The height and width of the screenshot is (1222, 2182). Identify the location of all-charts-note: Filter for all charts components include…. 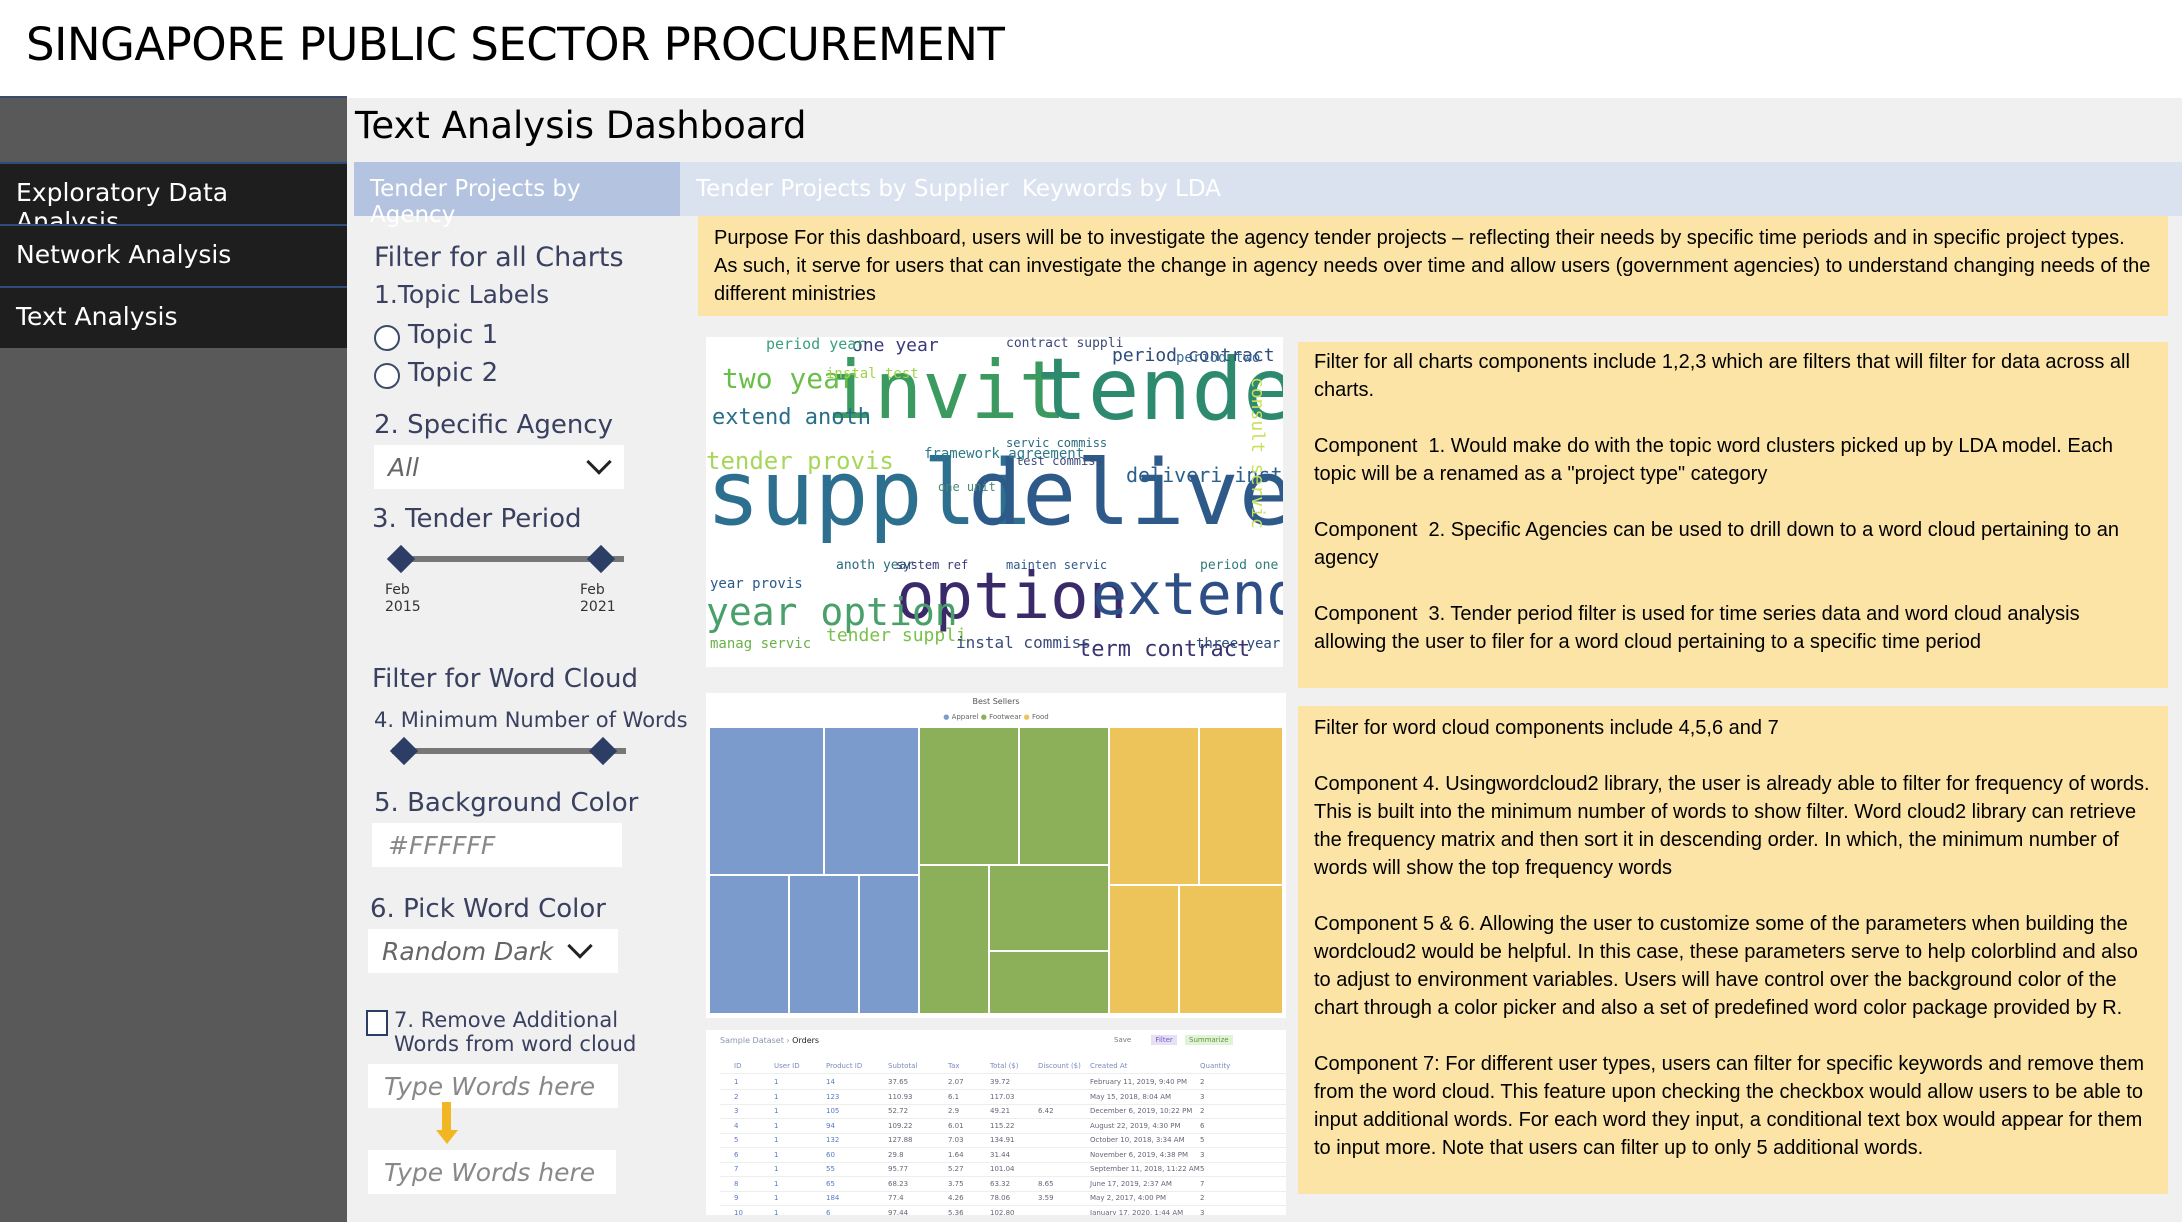
(1733, 515).